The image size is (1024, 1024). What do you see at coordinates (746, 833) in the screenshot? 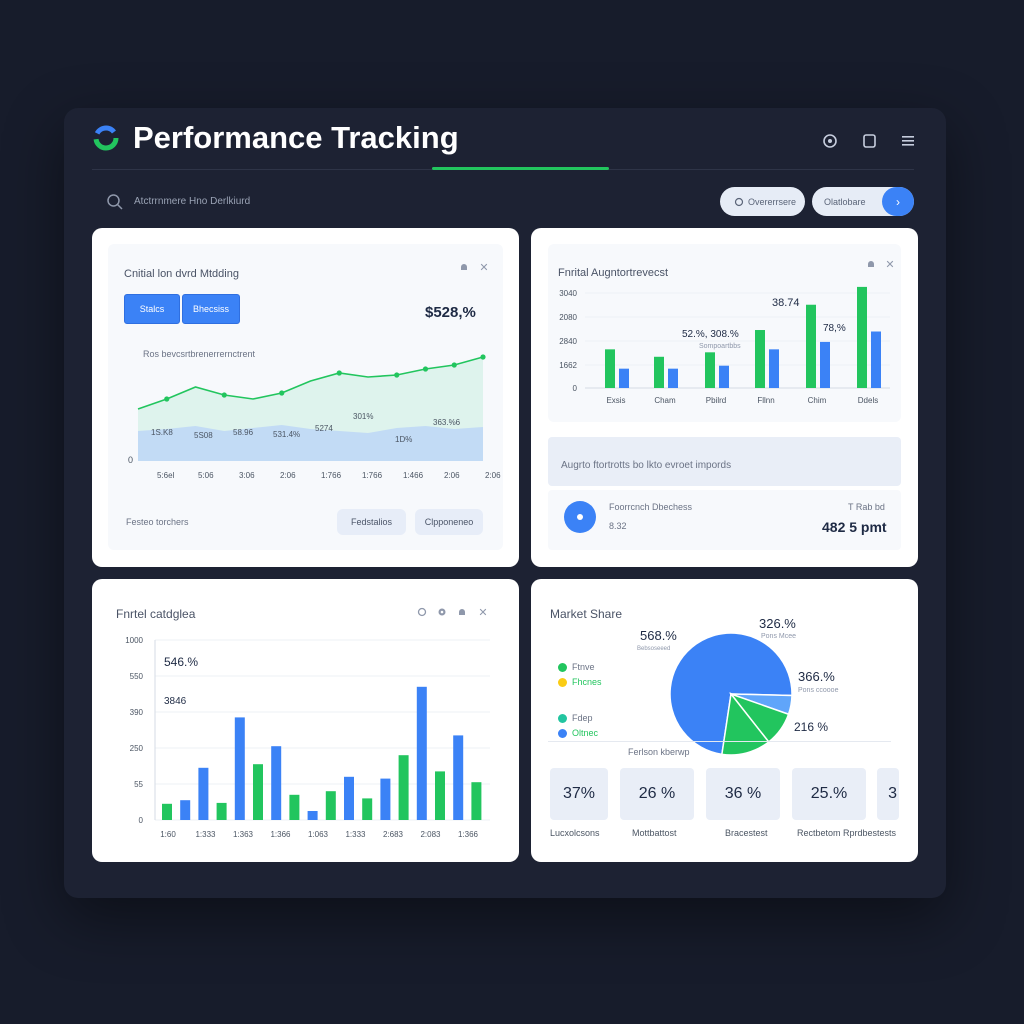
I see `stat-label: Bracestest` at bounding box center [746, 833].